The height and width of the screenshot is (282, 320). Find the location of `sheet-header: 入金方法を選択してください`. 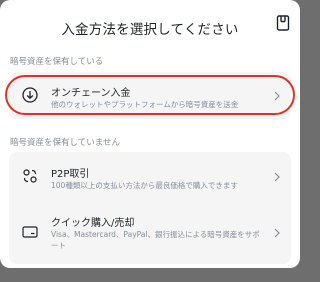

sheet-header: 入金方法を選択してください is located at coordinates (150, 22).